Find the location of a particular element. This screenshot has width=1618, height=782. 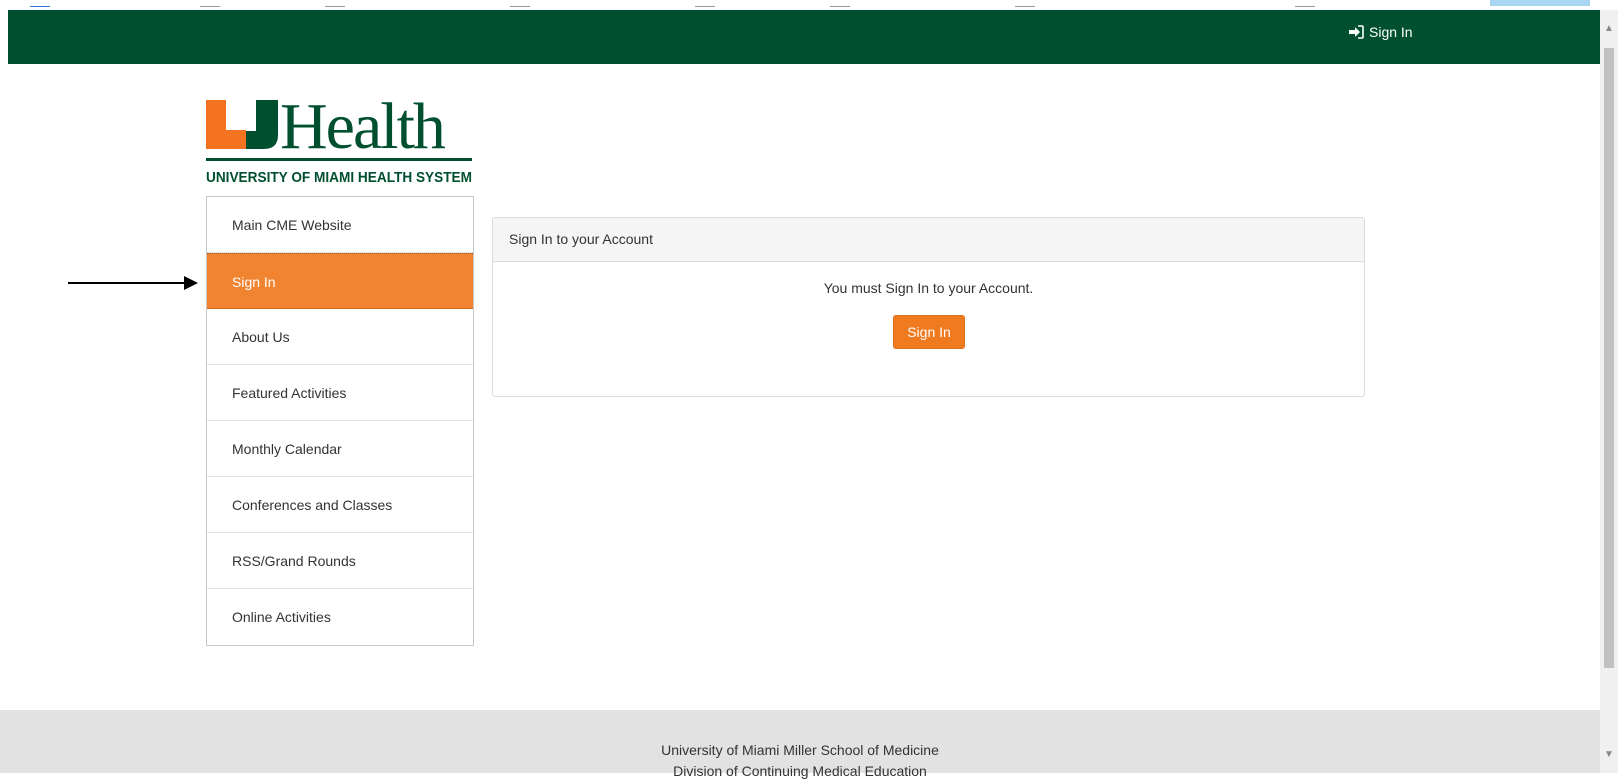

vertical-scrollbar: ▲ ▼ is located at coordinates (1609, 391).